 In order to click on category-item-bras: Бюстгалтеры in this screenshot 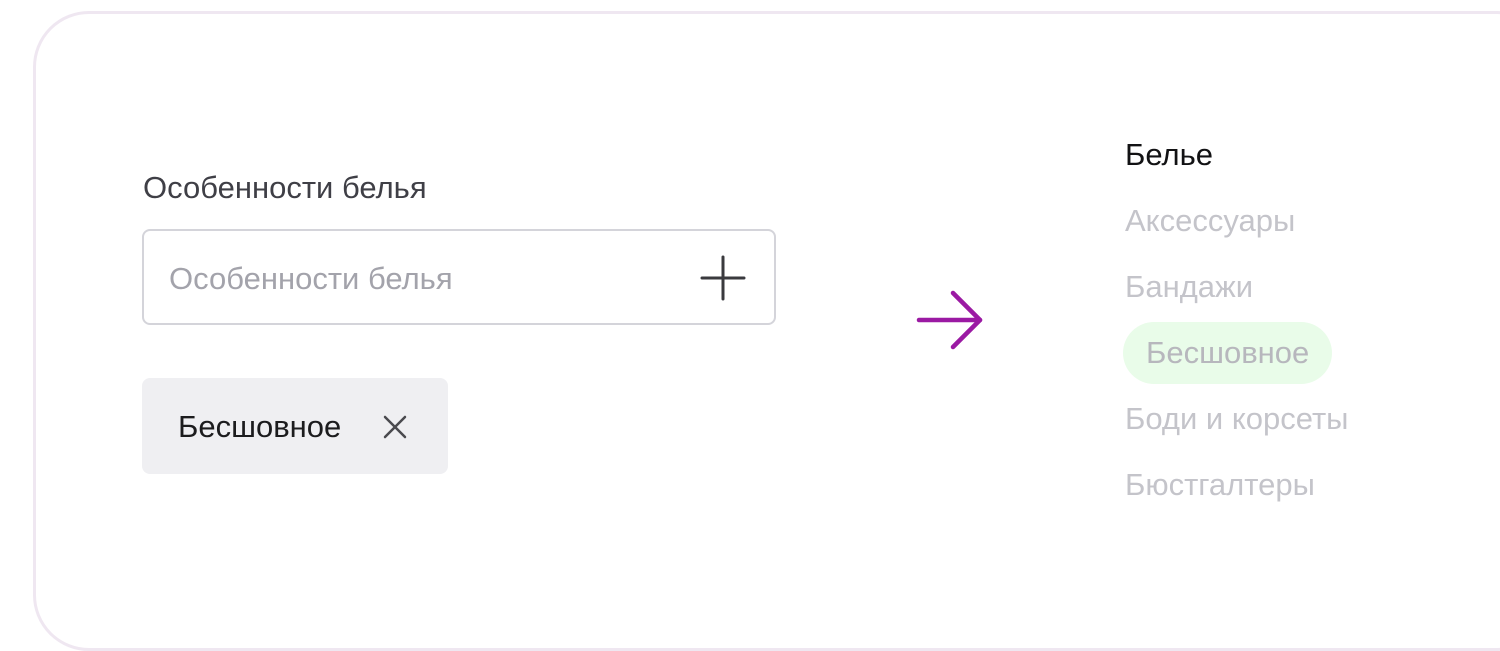, I will do `click(1220, 485)`.